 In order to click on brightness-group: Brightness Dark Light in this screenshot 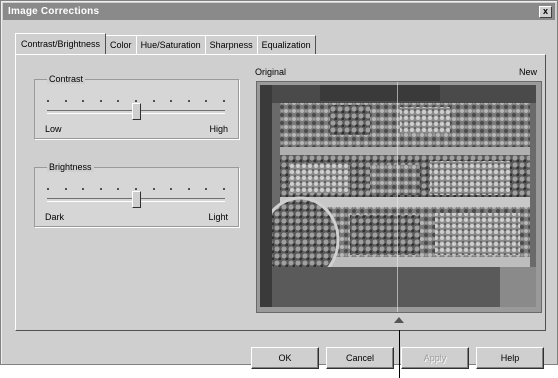, I will do `click(136, 194)`.